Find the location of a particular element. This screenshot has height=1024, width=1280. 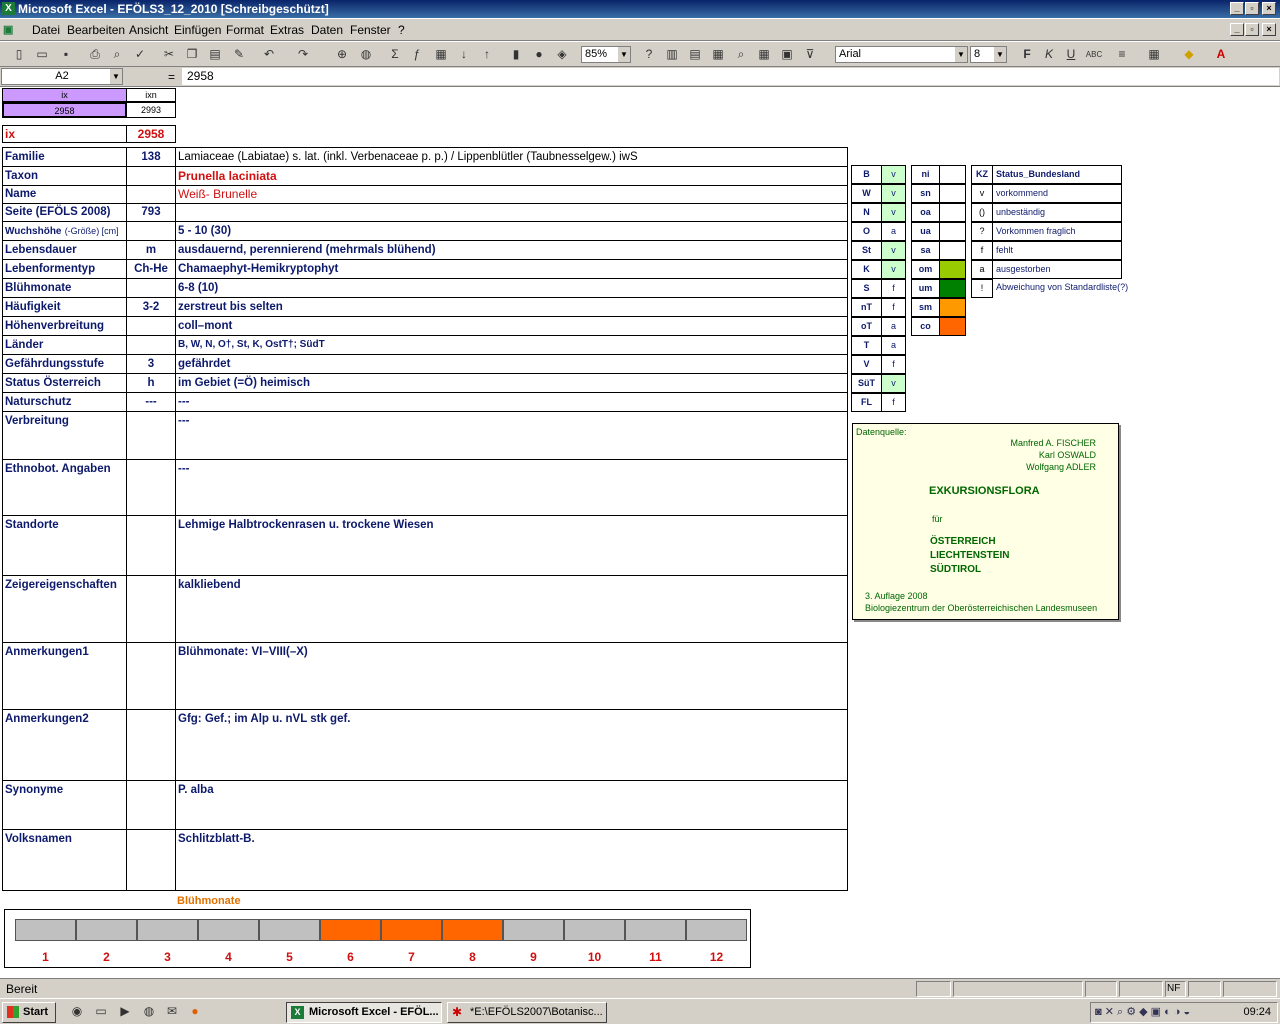

state-key: V is located at coordinates (866, 364).